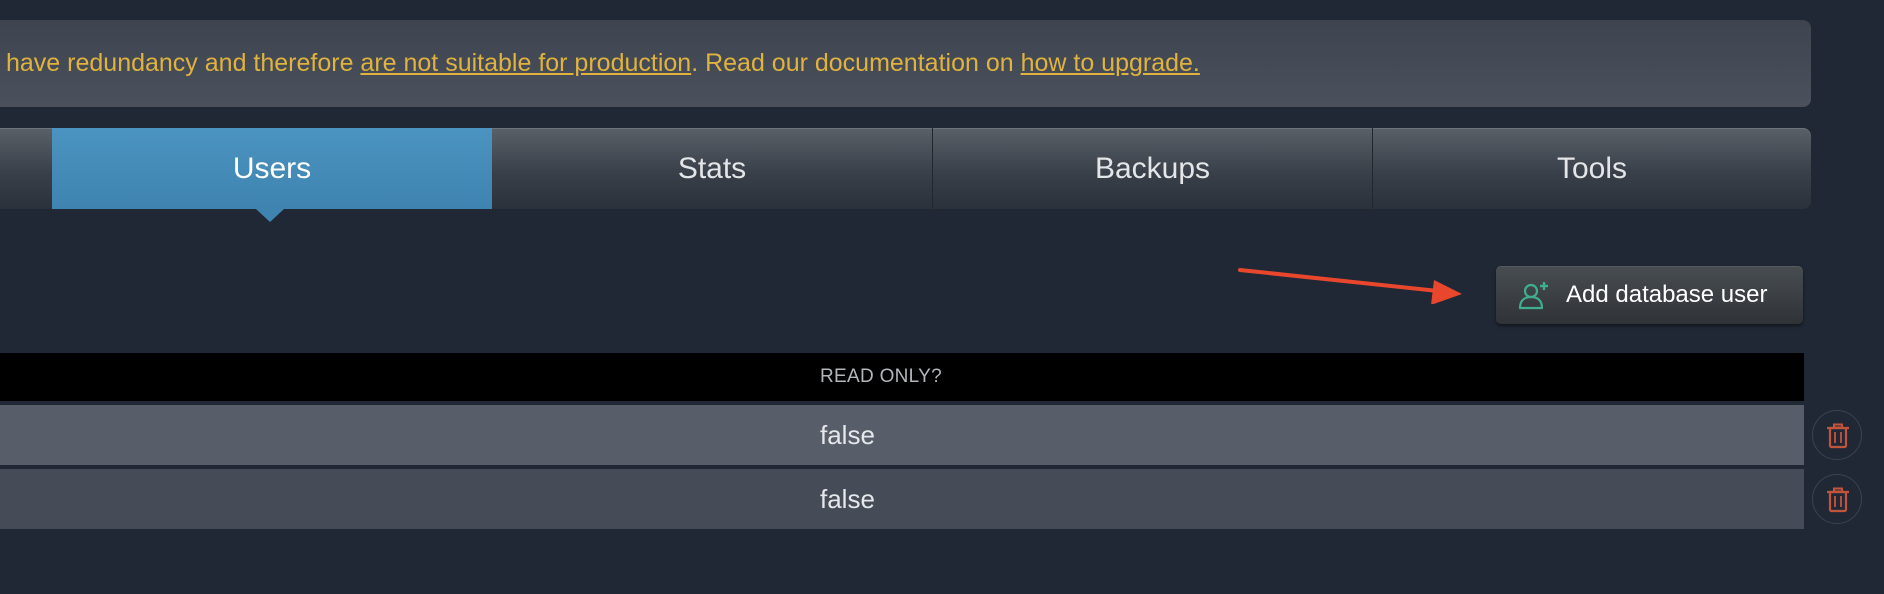 Image resolution: width=1884 pixels, height=594 pixels. I want to click on add-database-user-label: Add database user, so click(1667, 294).